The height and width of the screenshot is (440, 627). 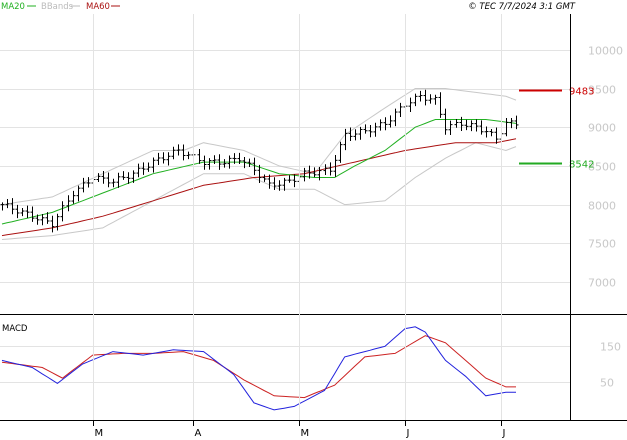 I want to click on price-y-tick: 9000, so click(x=602, y=128).